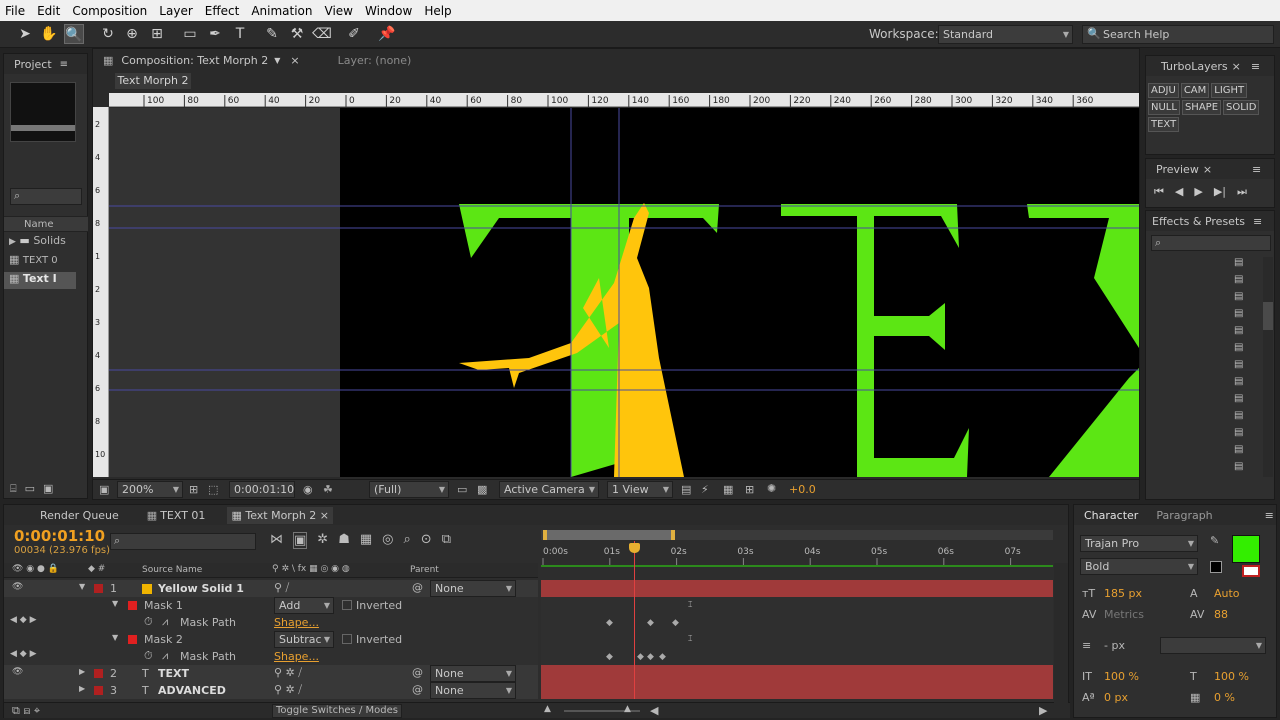 The height and width of the screenshot is (720, 1280). Describe the element at coordinates (1195, 90) in the screenshot. I see `camera-button: CAM` at that location.